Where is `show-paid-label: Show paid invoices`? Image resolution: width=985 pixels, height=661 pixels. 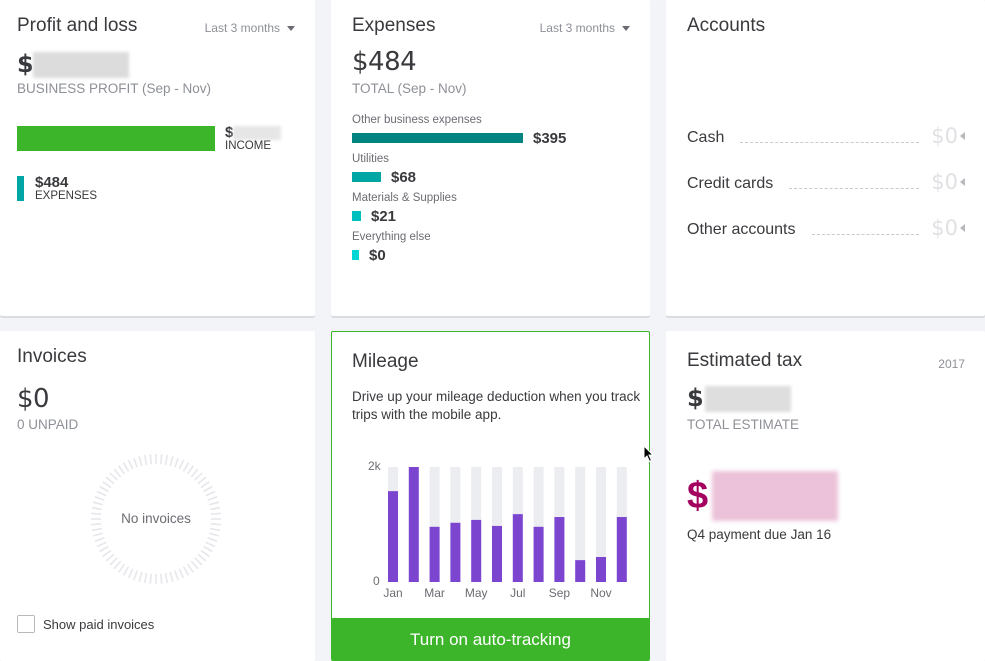
show-paid-label: Show paid invoices is located at coordinates (99, 624).